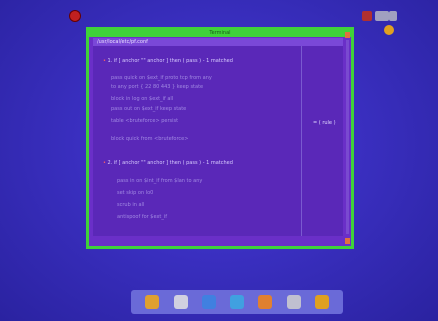 The image size is (438, 321). I want to click on file-path-header: /usr/local/etc/pf.conf, so click(218, 42).